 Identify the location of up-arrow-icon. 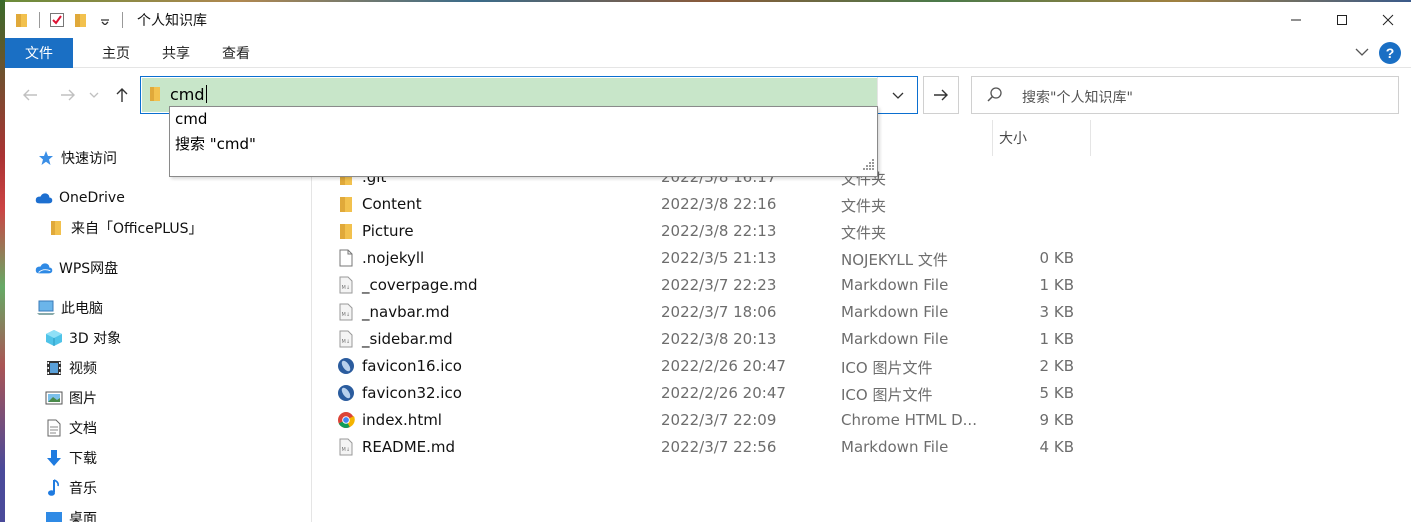
(122, 95).